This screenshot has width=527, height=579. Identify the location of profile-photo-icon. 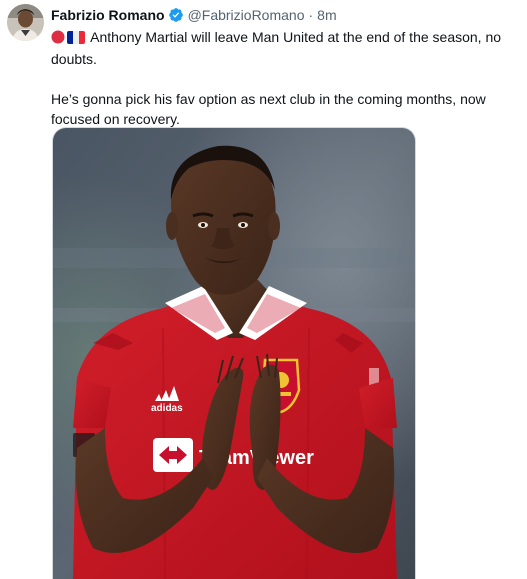
(25, 22).